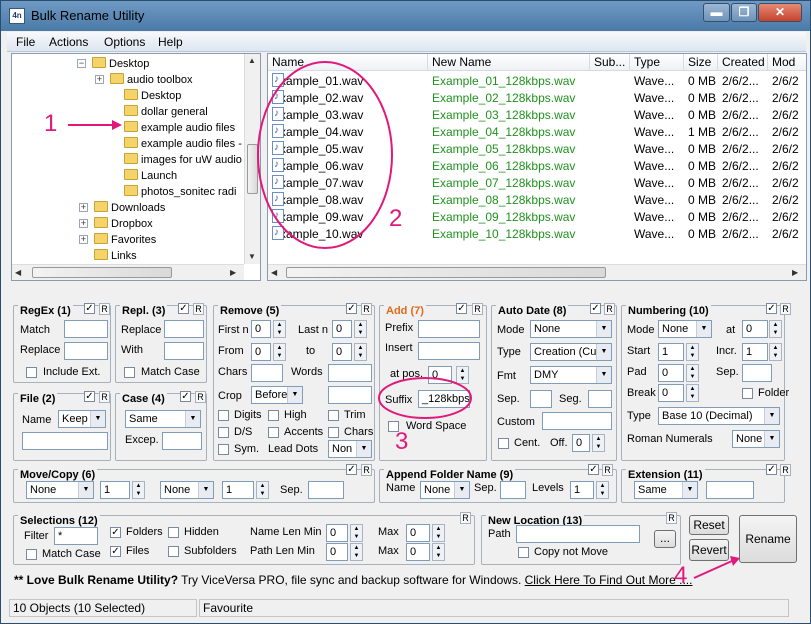  Describe the element at coordinates (273, 415) in the screenshot. I see `high-checkbox` at that location.